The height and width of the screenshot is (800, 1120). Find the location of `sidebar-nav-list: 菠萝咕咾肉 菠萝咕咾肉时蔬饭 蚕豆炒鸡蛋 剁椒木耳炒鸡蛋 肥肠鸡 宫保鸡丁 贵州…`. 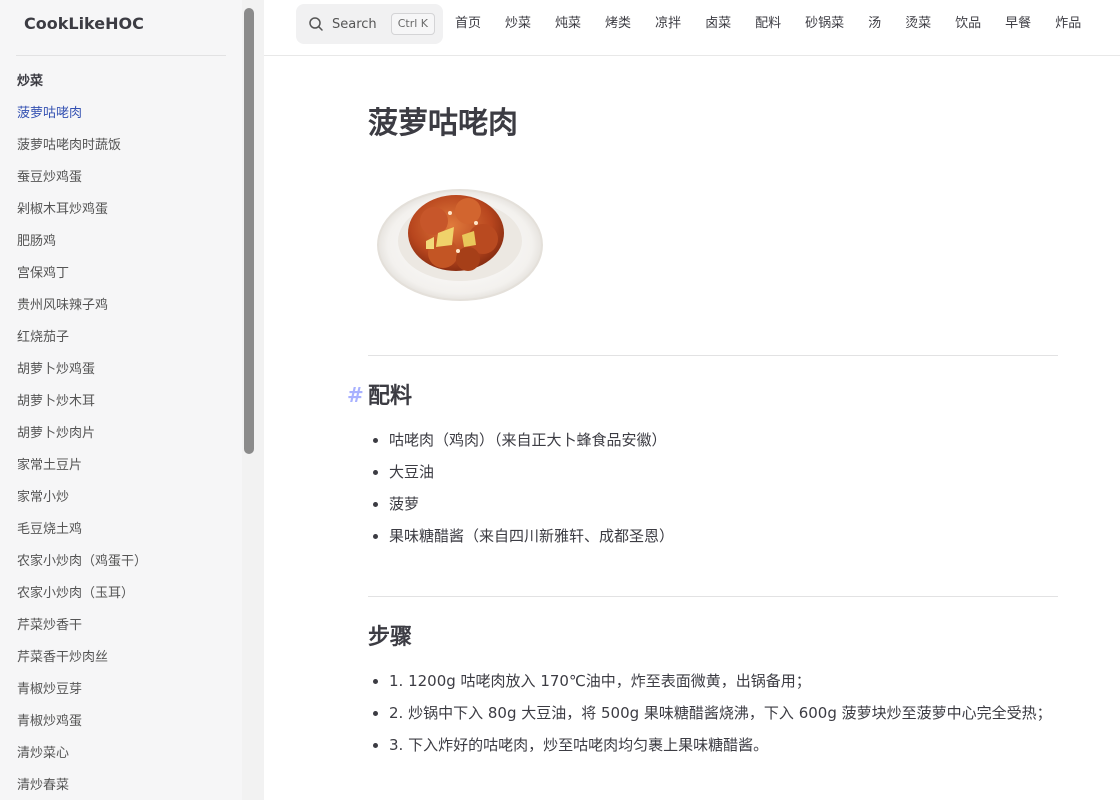

sidebar-nav-list: 菠萝咕咾肉 菠萝咕咾肉时蔬饭 蚕豆炒鸡蛋 剁椒木耳炒鸡蛋 肥肠鸡 宫保鸡丁 贵州… is located at coordinates (82, 451).